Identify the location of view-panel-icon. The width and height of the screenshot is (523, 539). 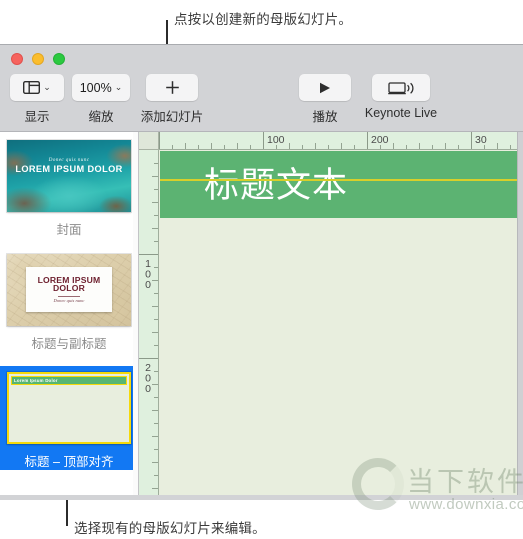
(32, 87).